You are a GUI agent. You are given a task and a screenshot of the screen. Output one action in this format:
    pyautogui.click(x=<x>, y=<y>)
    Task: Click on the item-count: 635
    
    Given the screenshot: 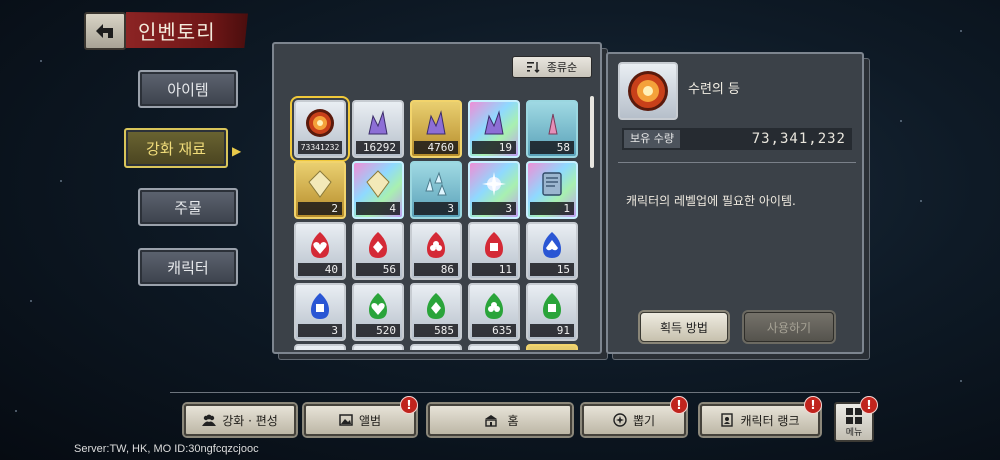 What is the action you would take?
    pyautogui.click(x=494, y=330)
    